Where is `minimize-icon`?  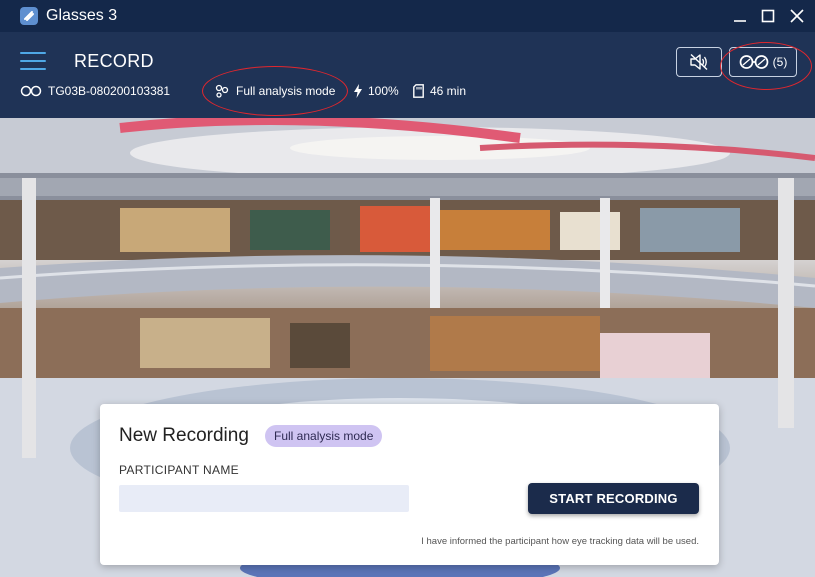 minimize-icon is located at coordinates (740, 21).